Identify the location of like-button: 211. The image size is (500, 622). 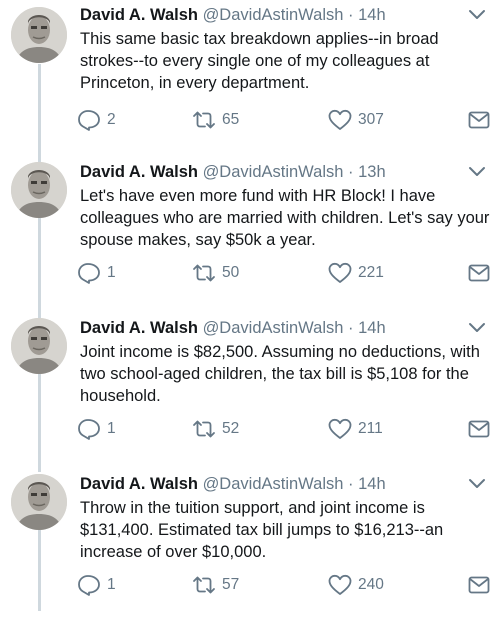
(355, 429).